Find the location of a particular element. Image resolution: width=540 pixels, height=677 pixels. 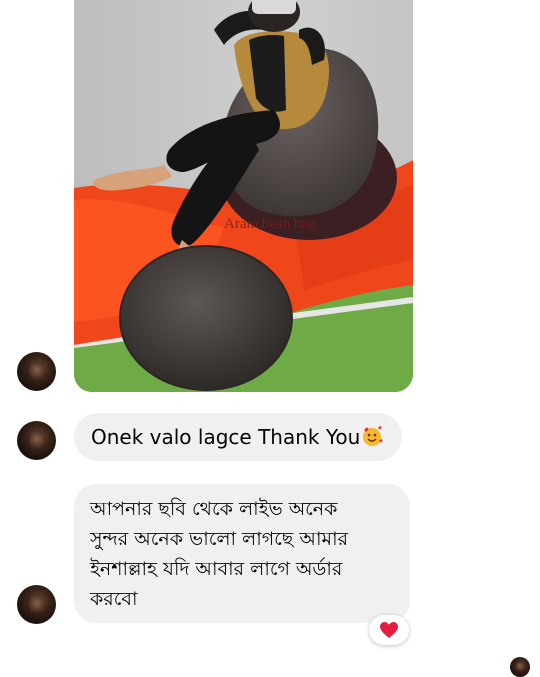

message-line: সুন্দর অনেক ভালো লাগছে আমার is located at coordinates (219, 539).